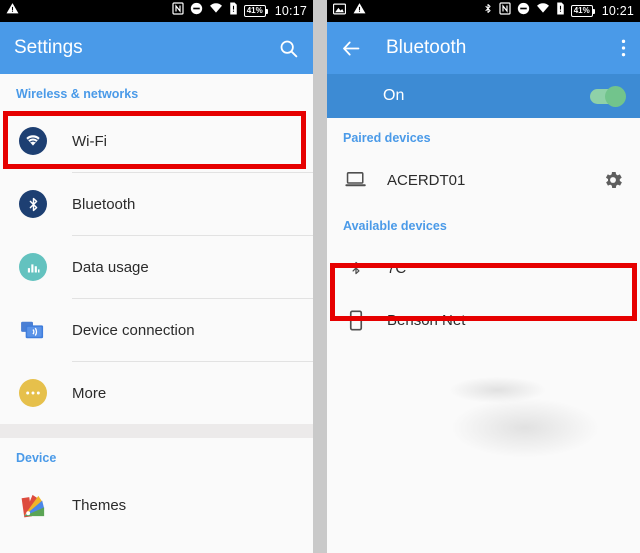 This screenshot has height=553, width=640. What do you see at coordinates (426, 180) in the screenshot?
I see `device-name: ACERDT01` at bounding box center [426, 180].